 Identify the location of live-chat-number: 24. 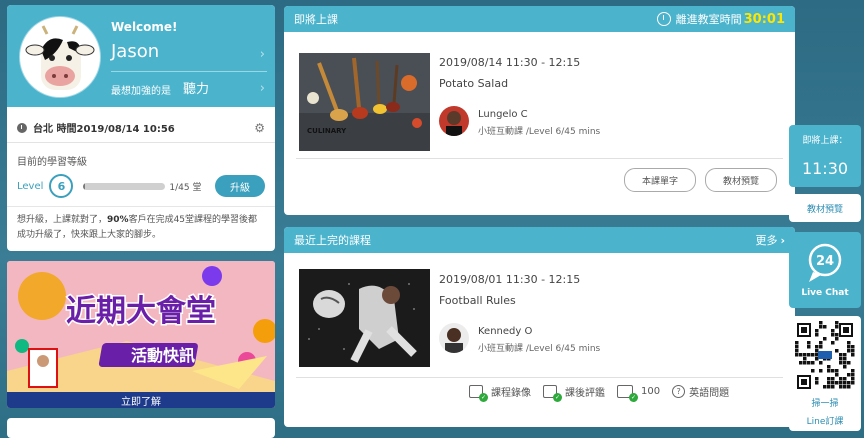
(825, 261).